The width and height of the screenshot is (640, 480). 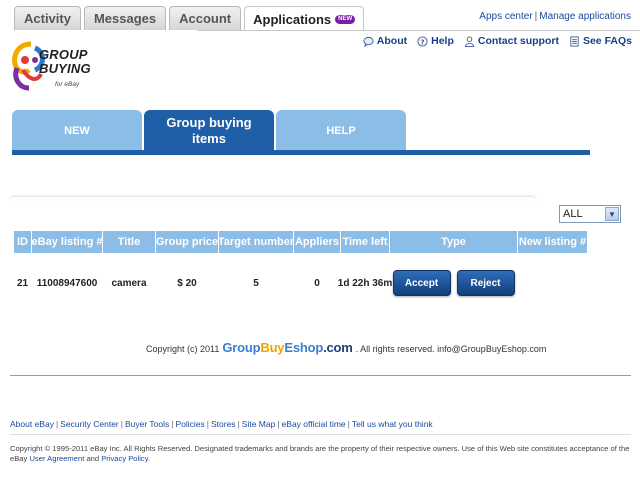 What do you see at coordinates (273, 200) in the screenshot?
I see `content-panel-edge` at bounding box center [273, 200].